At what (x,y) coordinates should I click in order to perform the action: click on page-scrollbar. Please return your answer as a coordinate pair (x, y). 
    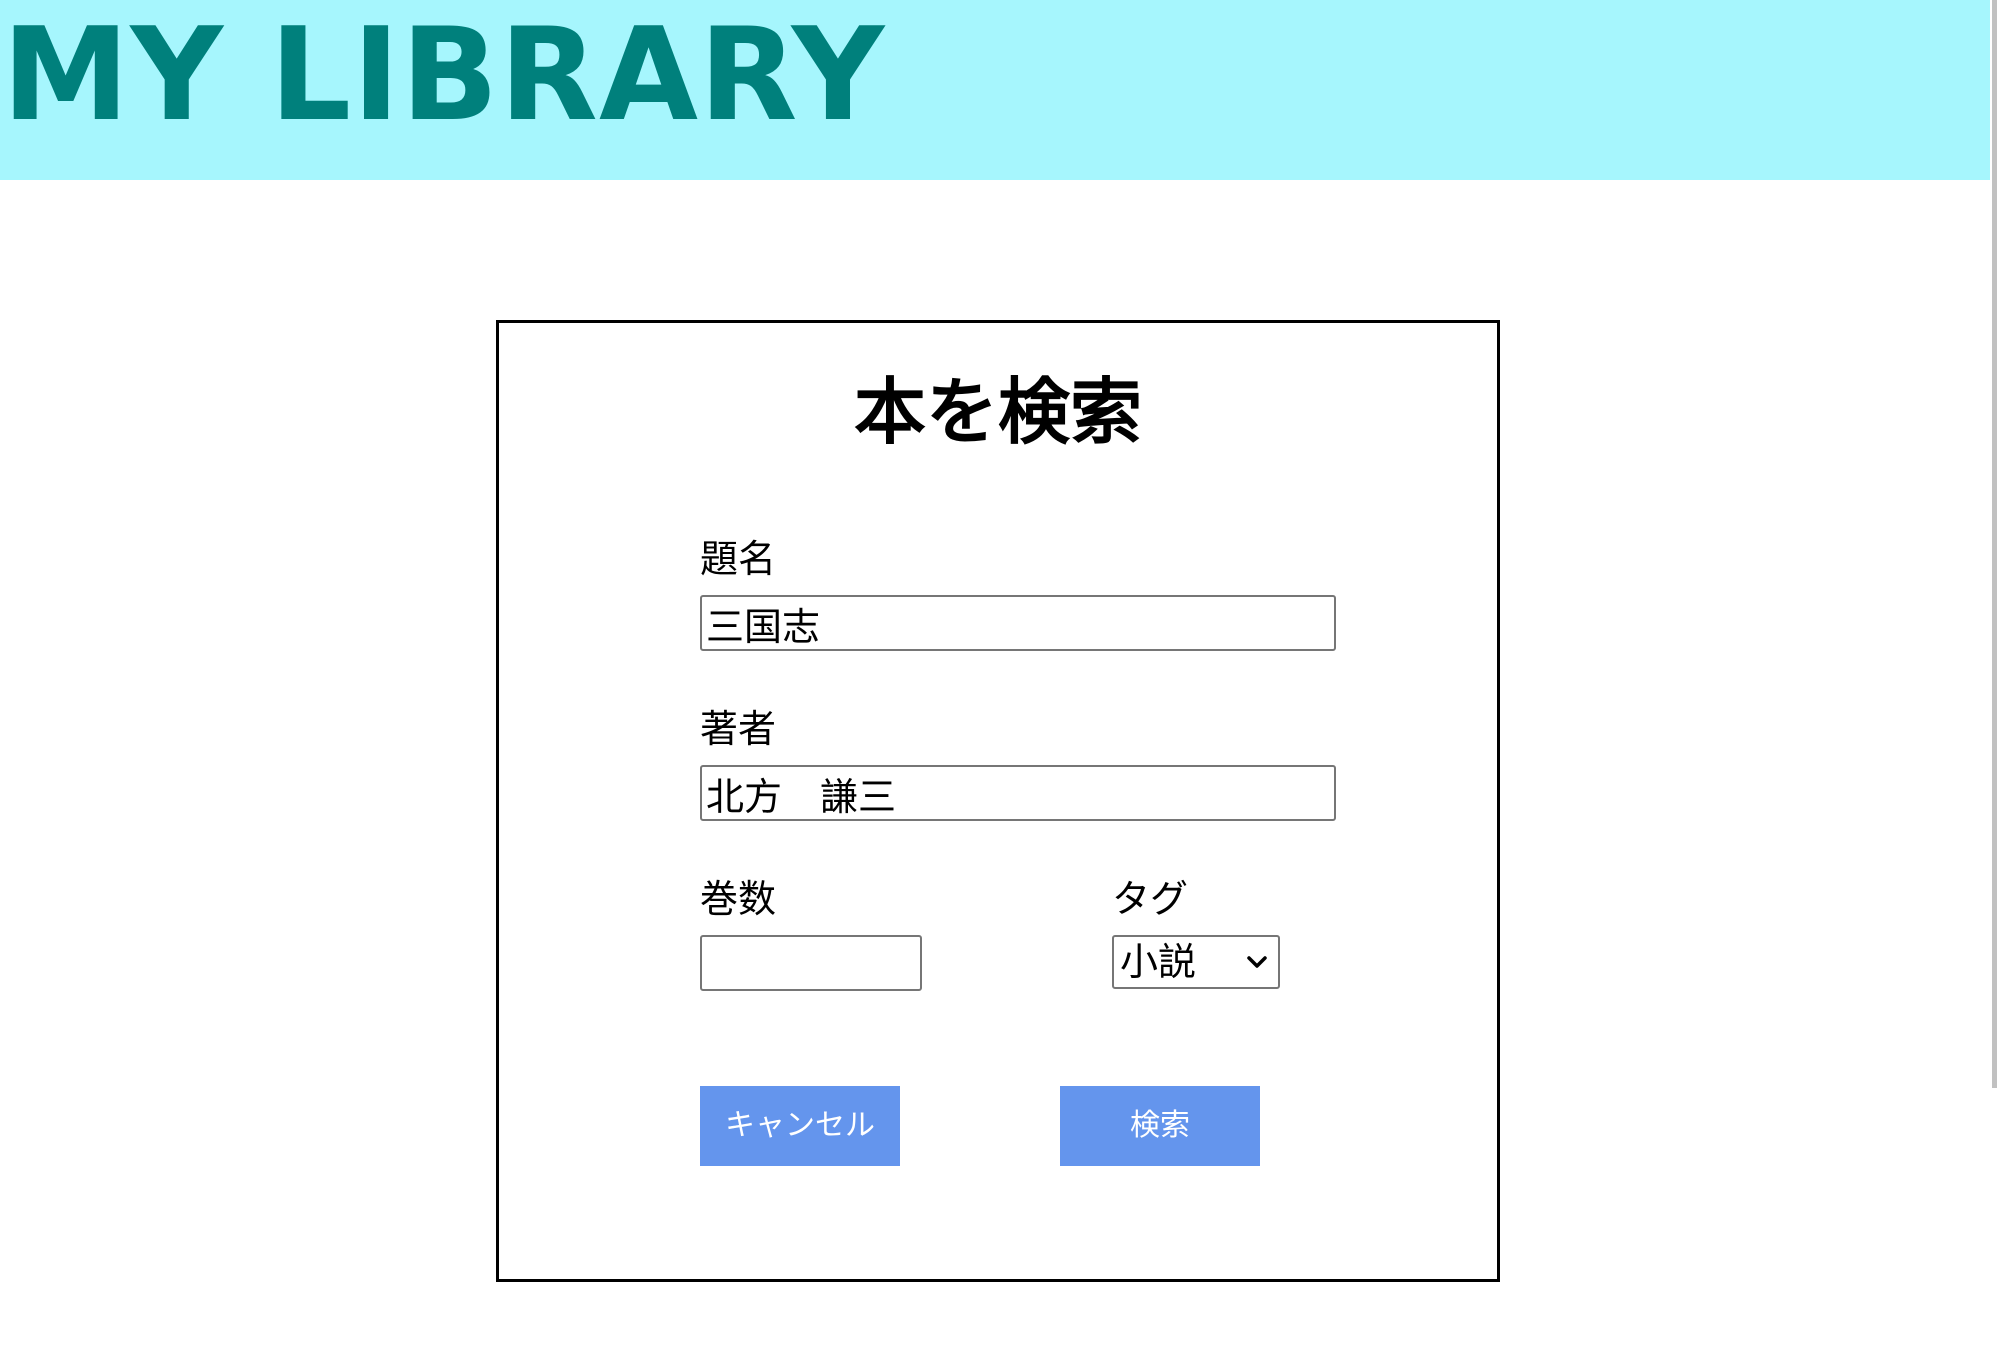
    Looking at the image, I should click on (1994, 682).